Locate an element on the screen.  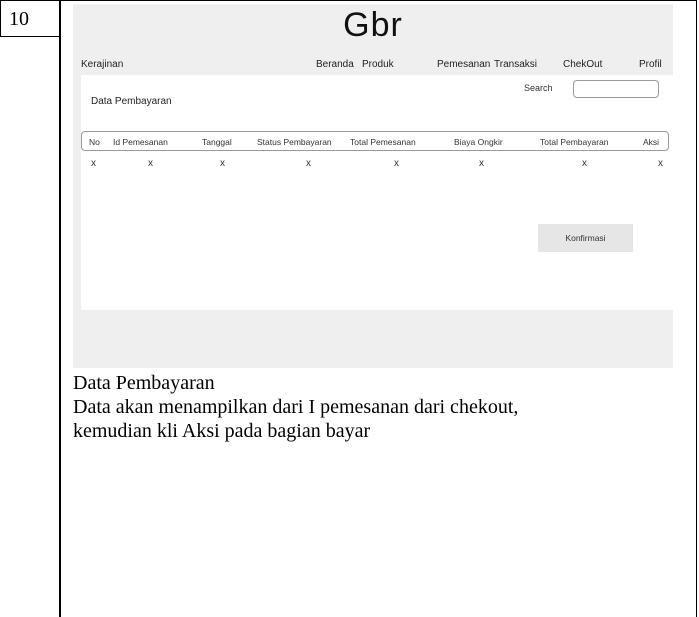
nav-checkout: ChekOut is located at coordinates (582, 64).